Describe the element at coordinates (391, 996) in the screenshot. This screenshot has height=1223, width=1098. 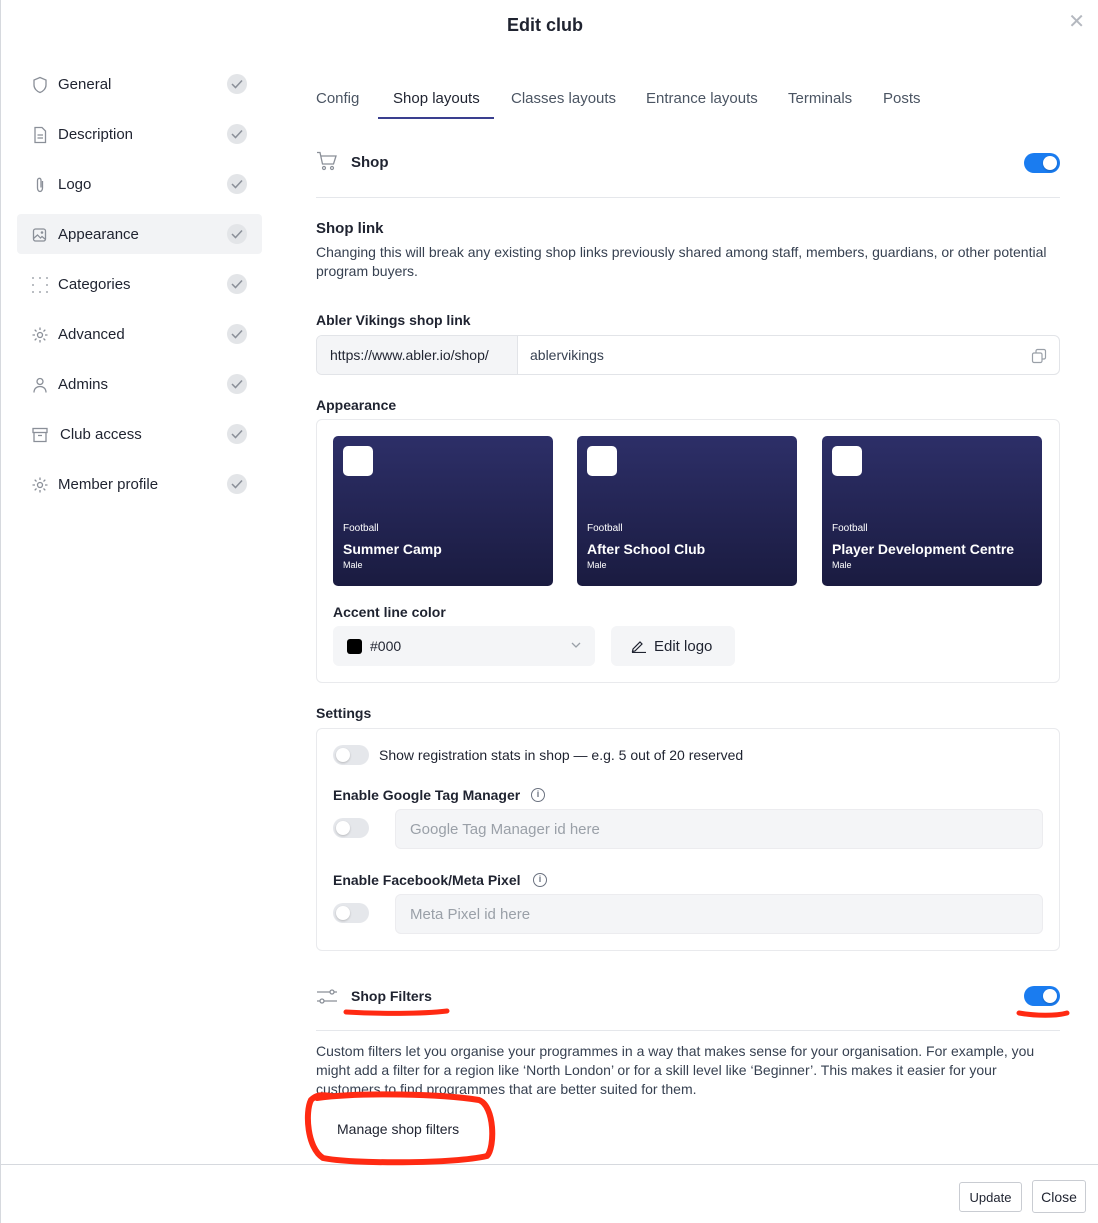
I see `shop-filters-title: Shop Filters` at that location.